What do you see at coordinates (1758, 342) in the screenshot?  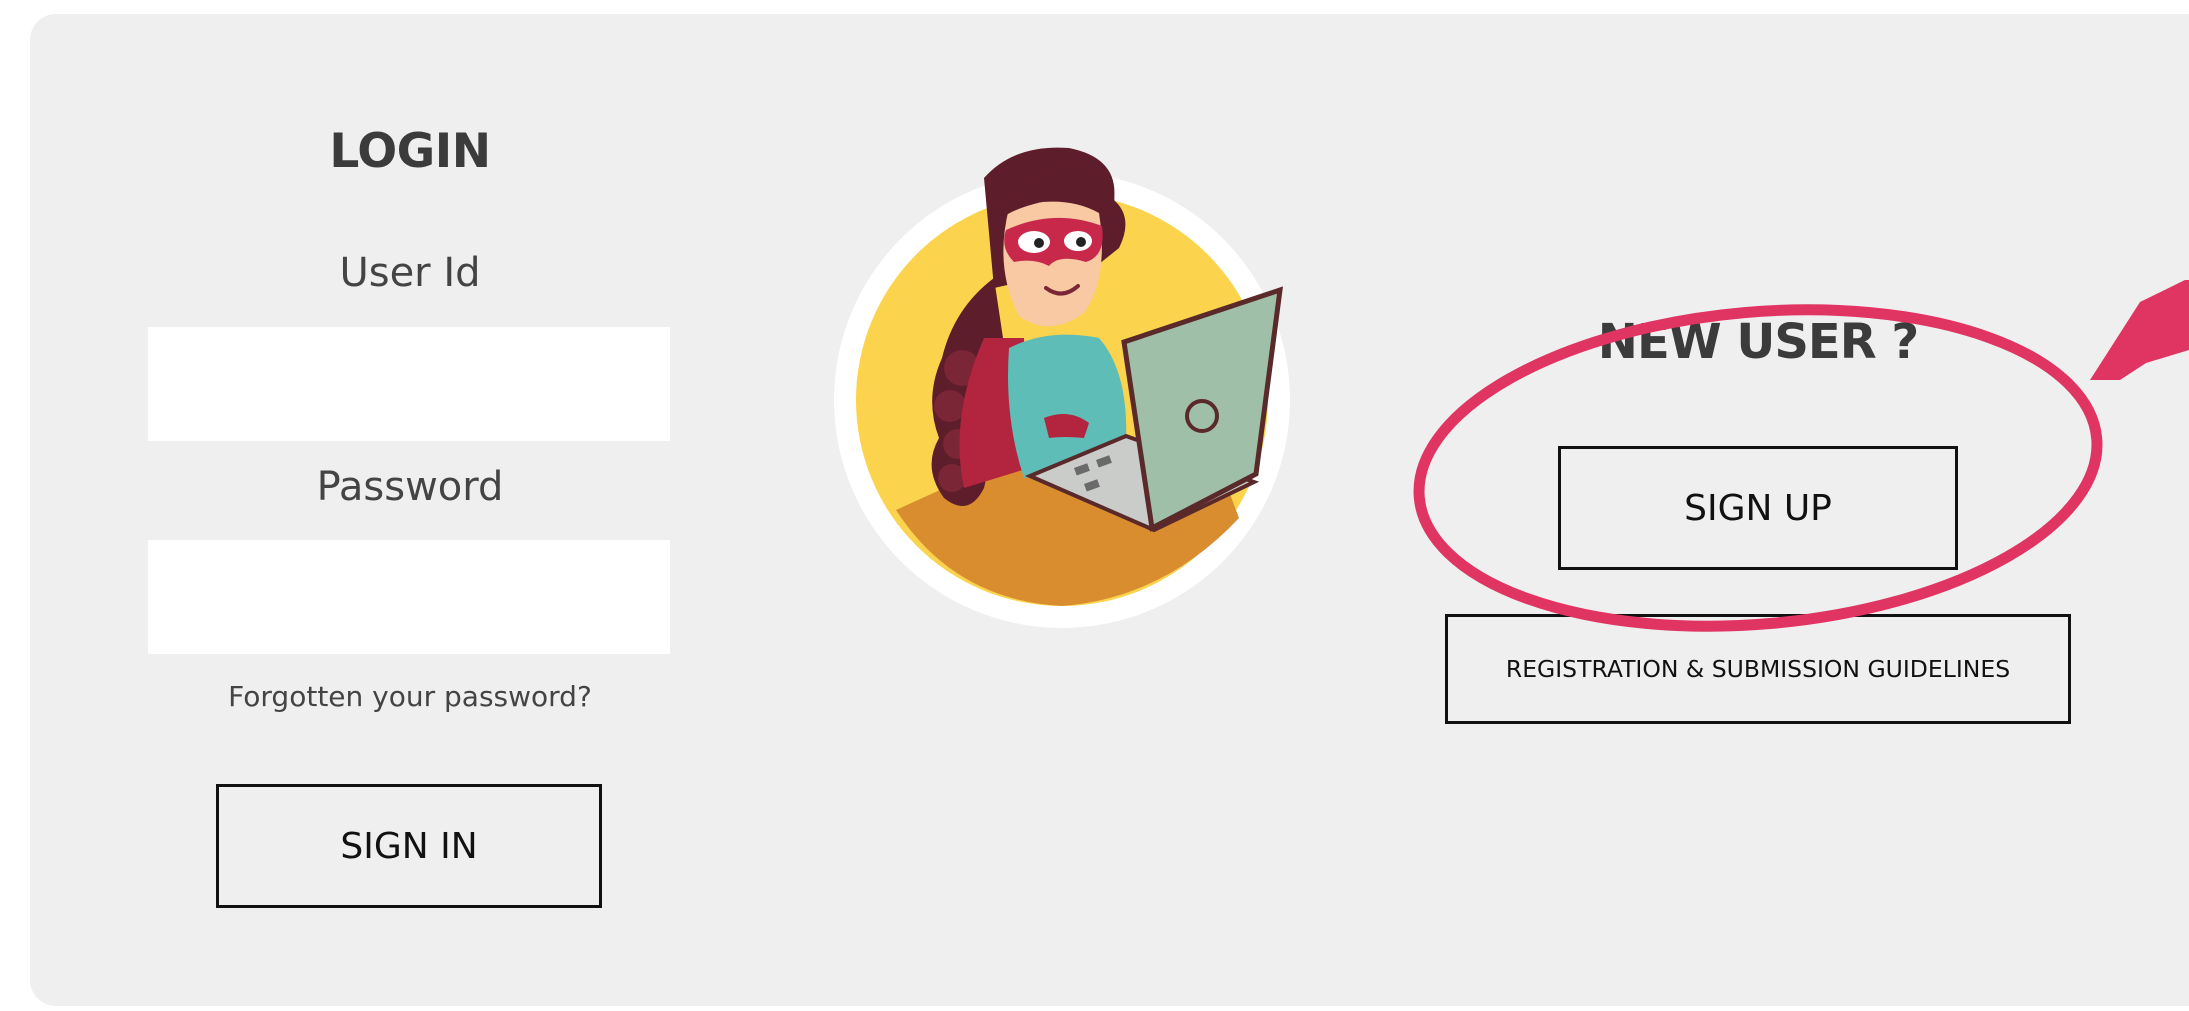 I see `new-user-title: NEW USER ?` at bounding box center [1758, 342].